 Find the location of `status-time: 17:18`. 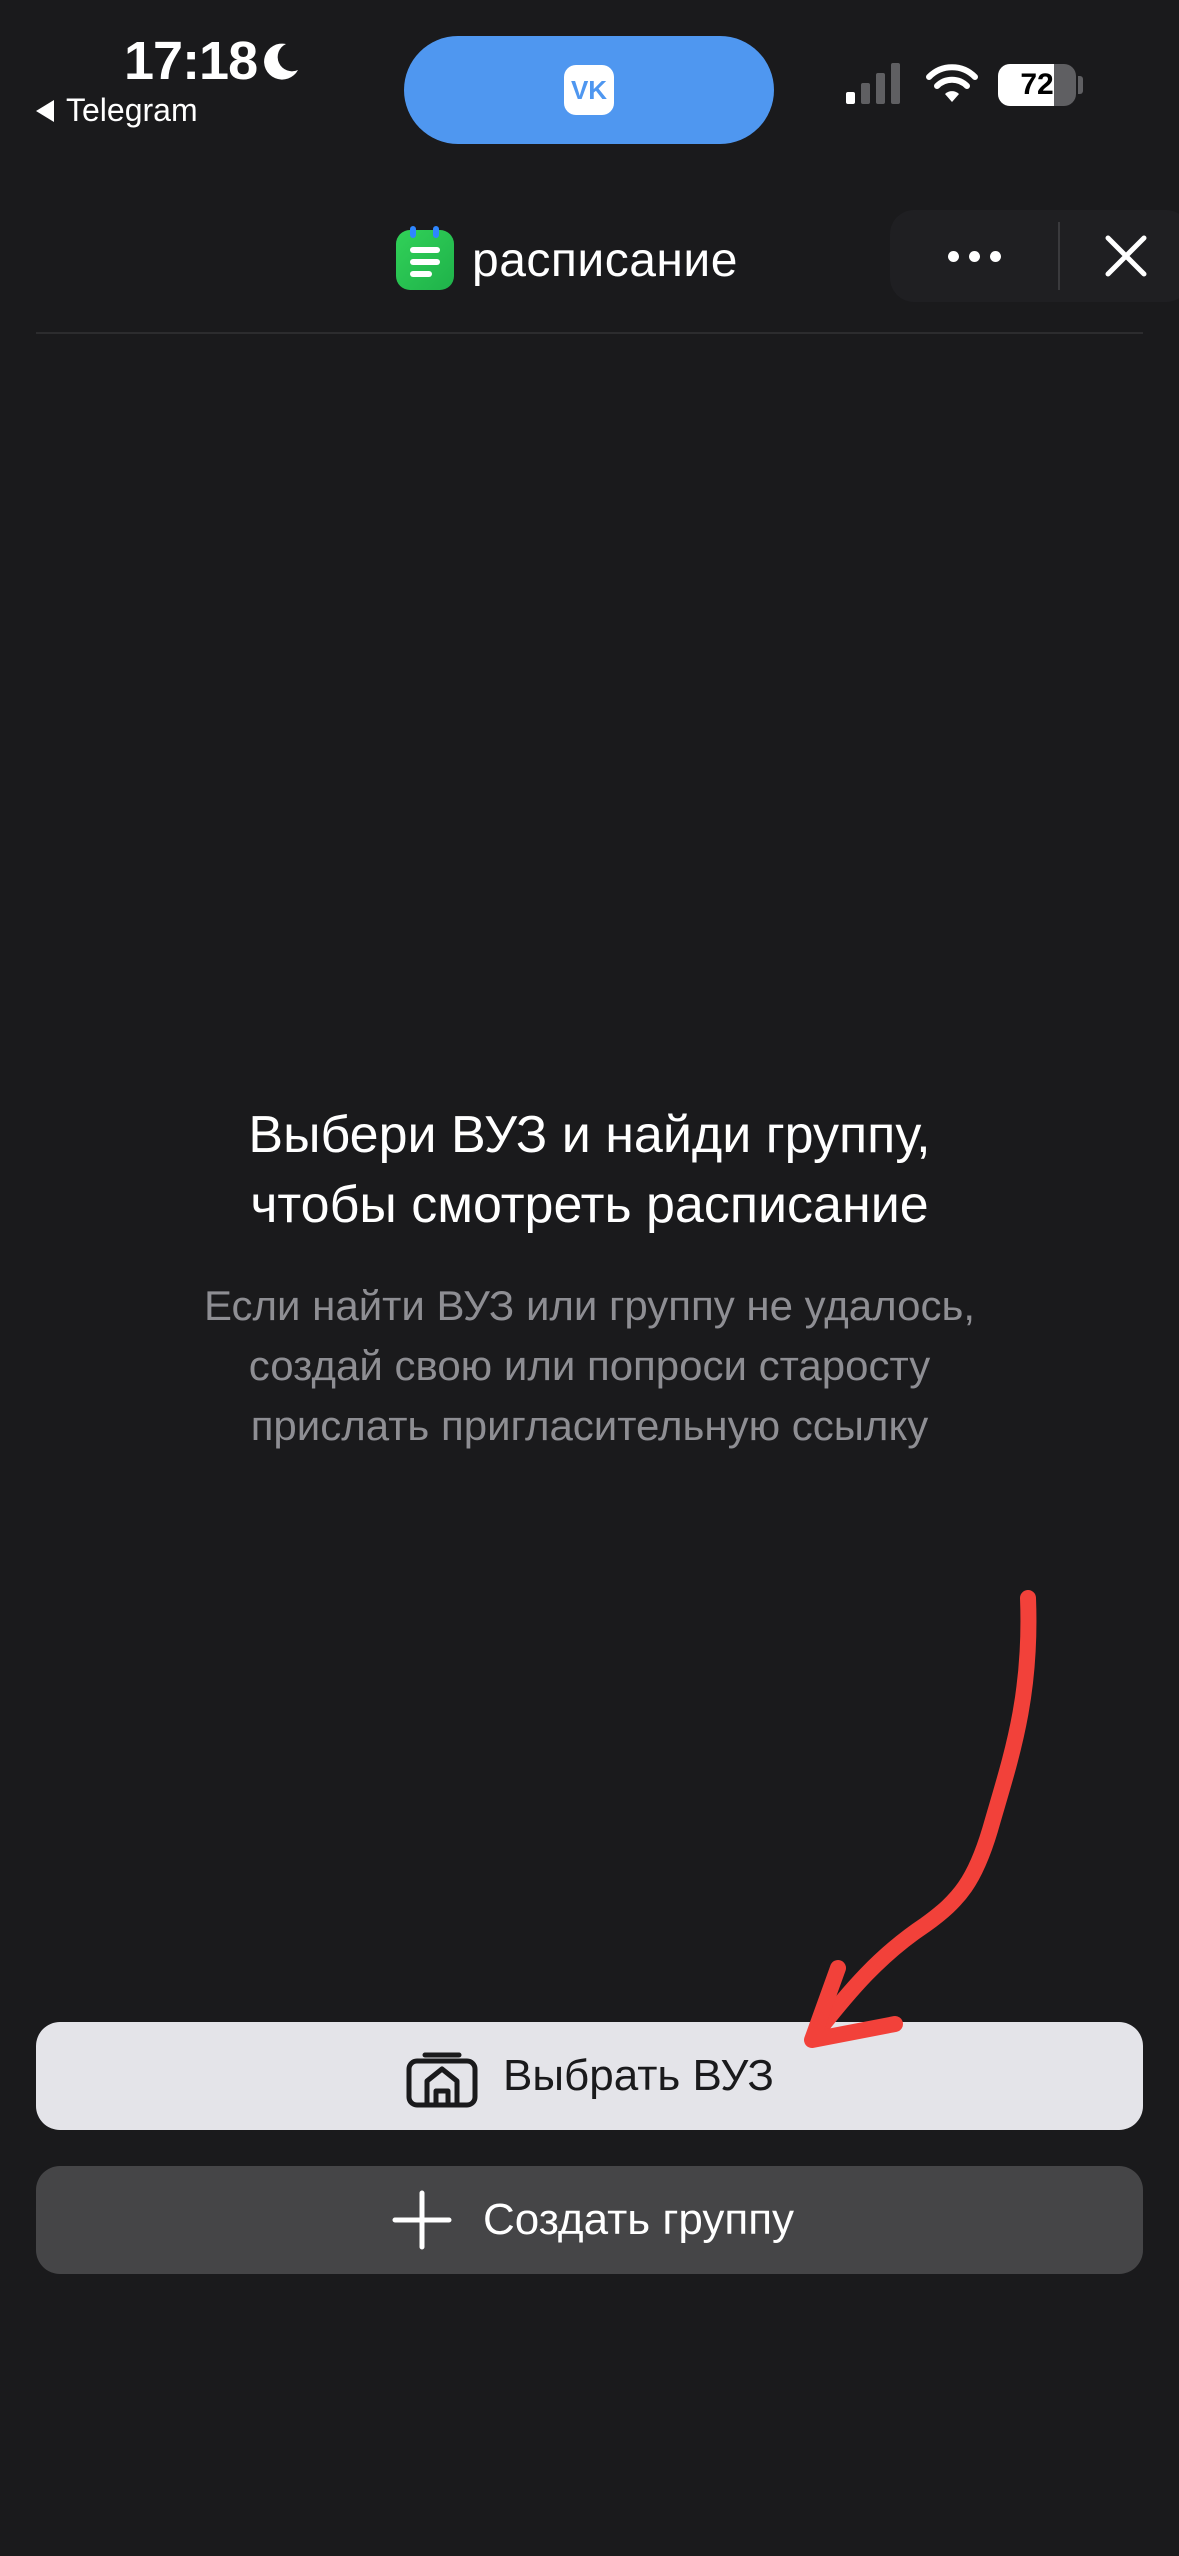

status-time: 17:18 is located at coordinates (191, 61).